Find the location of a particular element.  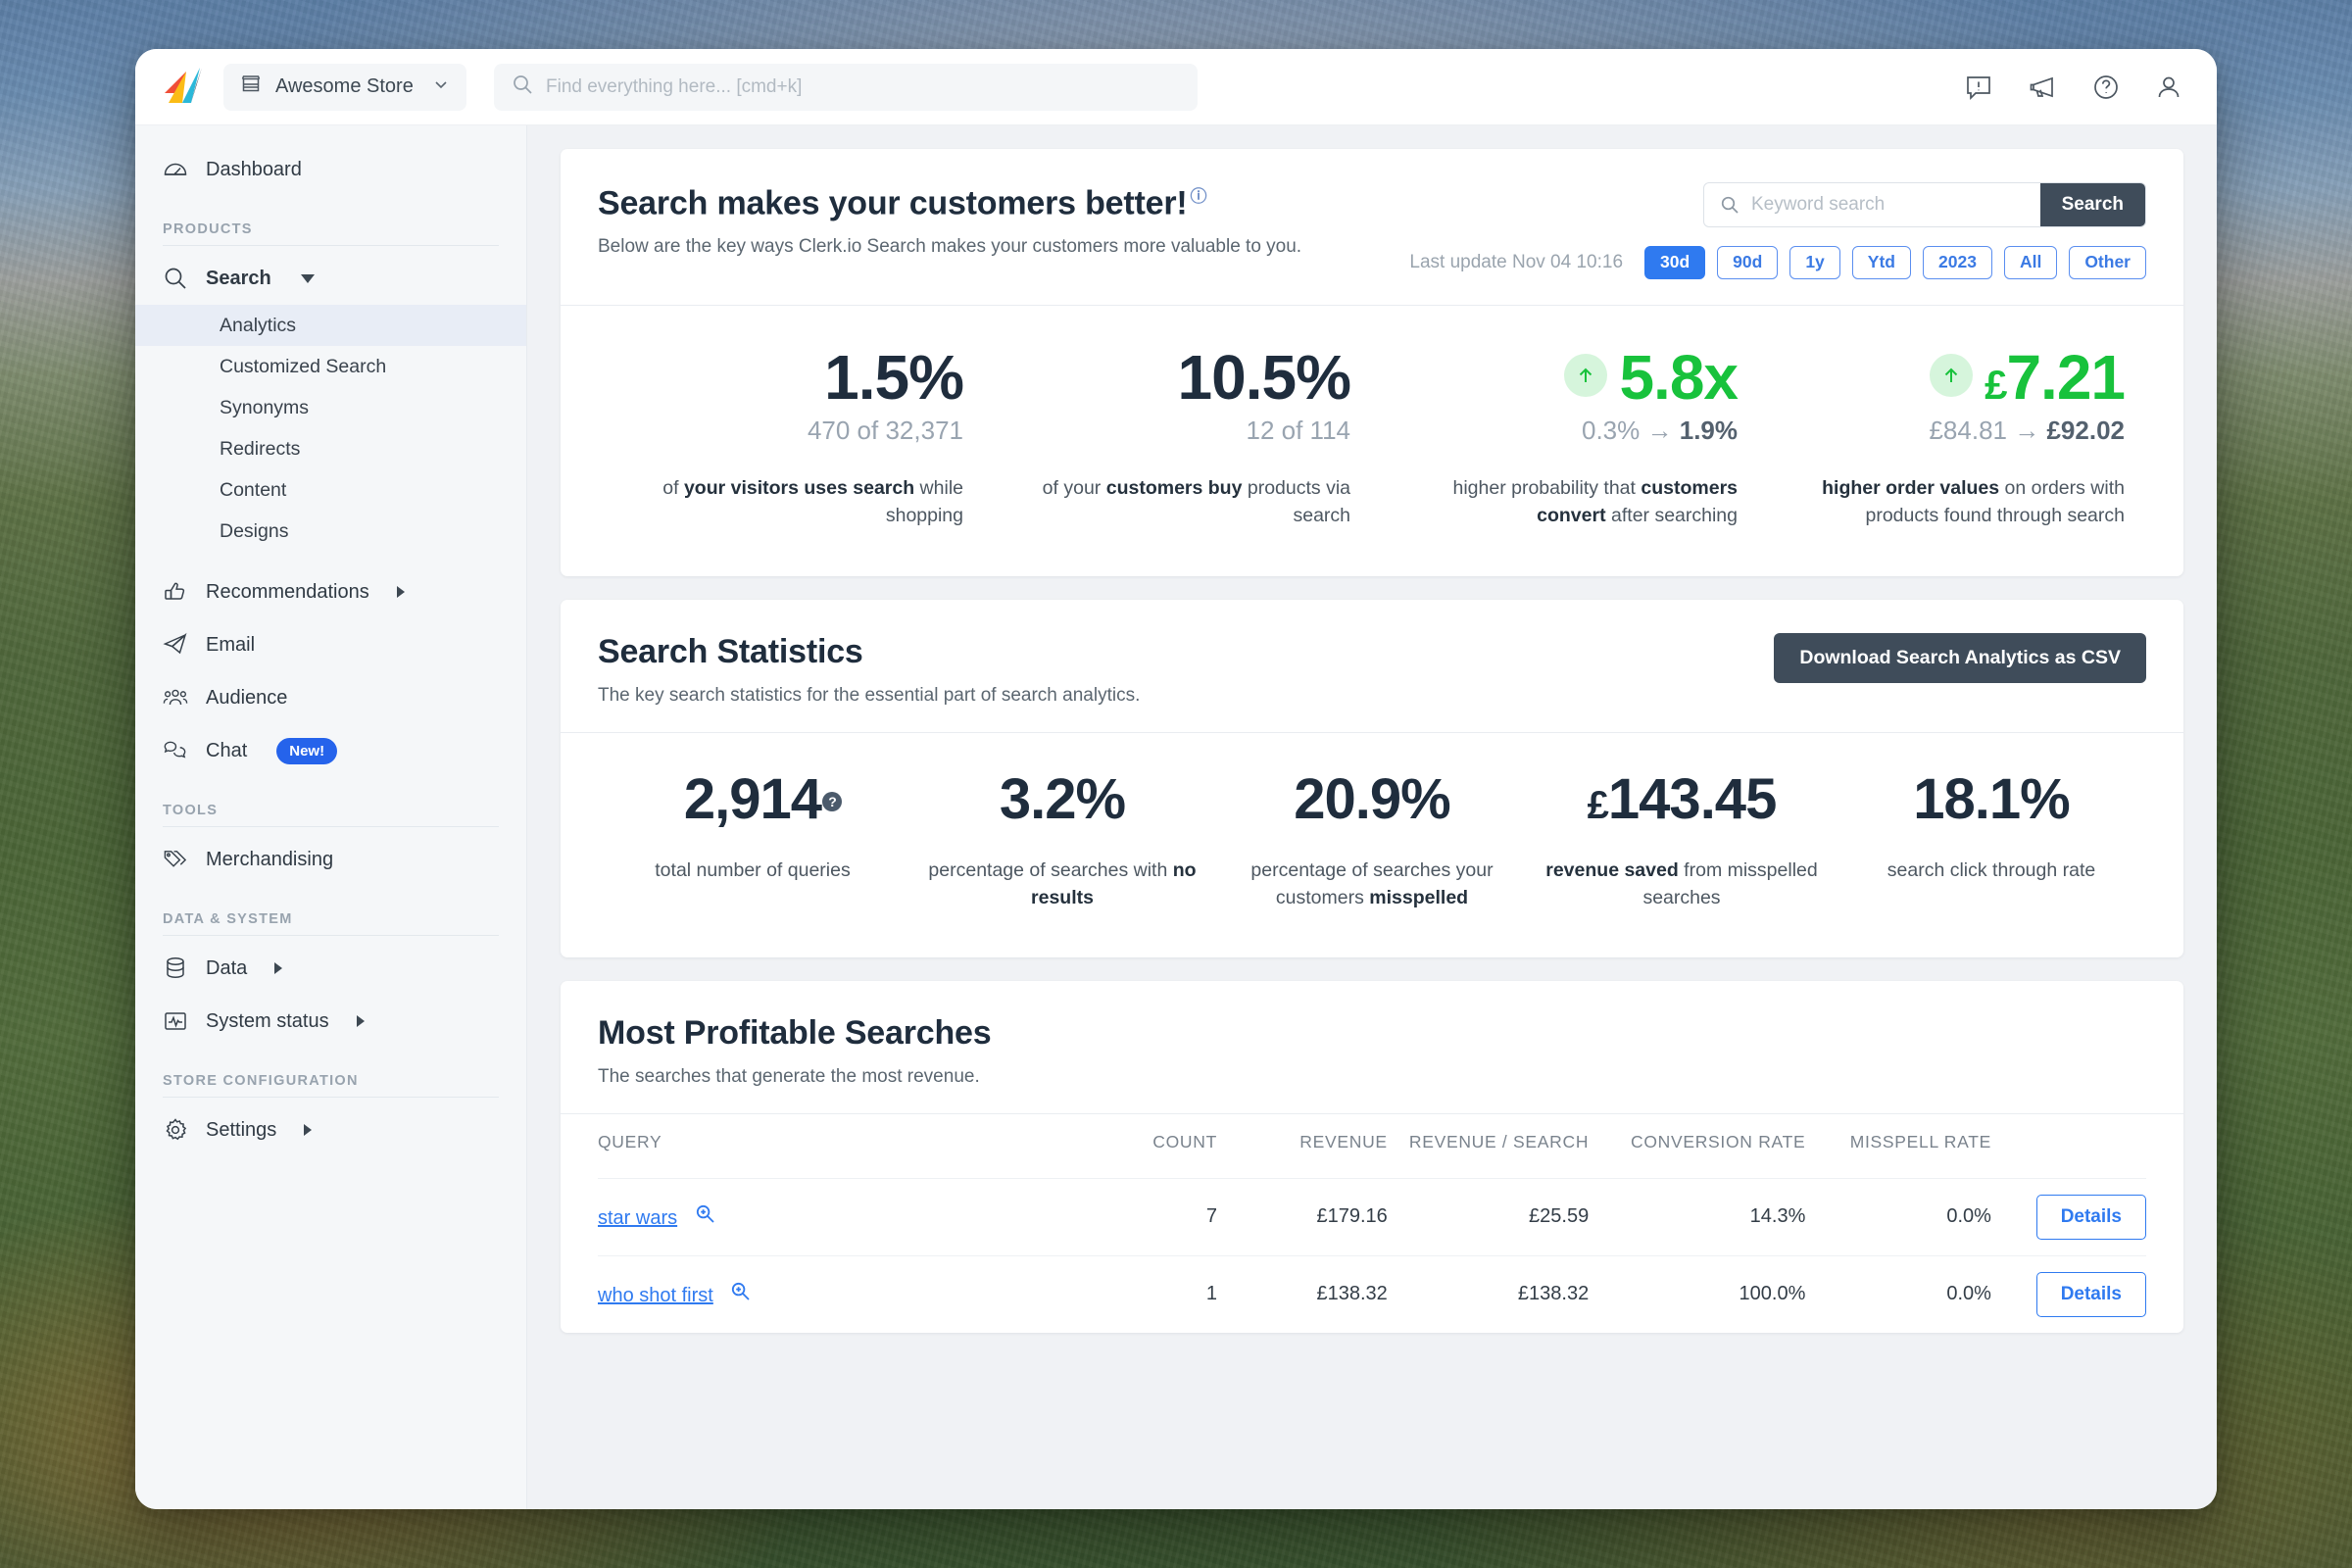

keyword-search-box: Search is located at coordinates (1924, 204).